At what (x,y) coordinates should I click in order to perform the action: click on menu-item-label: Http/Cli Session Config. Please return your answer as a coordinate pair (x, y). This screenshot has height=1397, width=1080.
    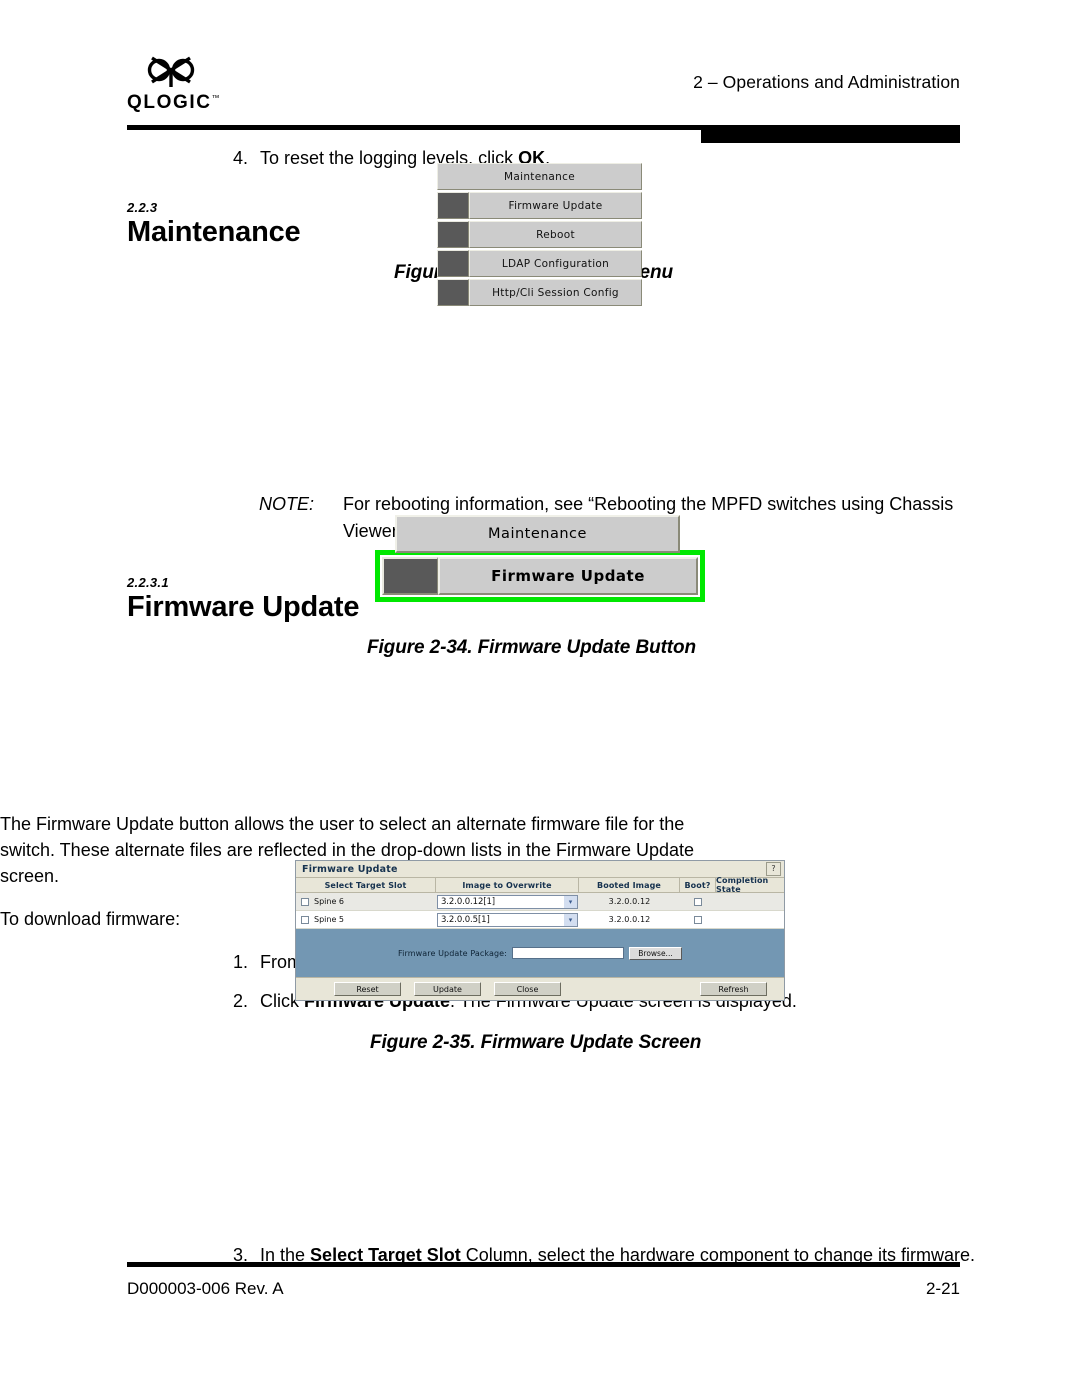
    Looking at the image, I should click on (555, 292).